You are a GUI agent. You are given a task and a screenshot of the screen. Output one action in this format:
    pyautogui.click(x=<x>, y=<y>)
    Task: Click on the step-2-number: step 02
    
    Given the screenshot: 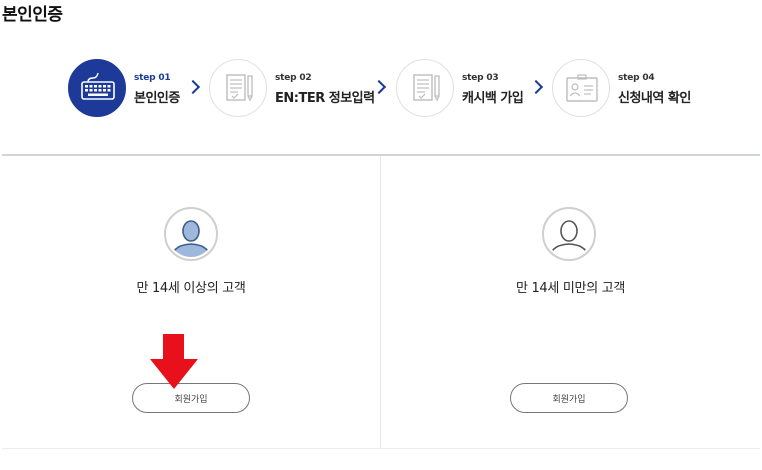 What is the action you would take?
    pyautogui.click(x=293, y=78)
    